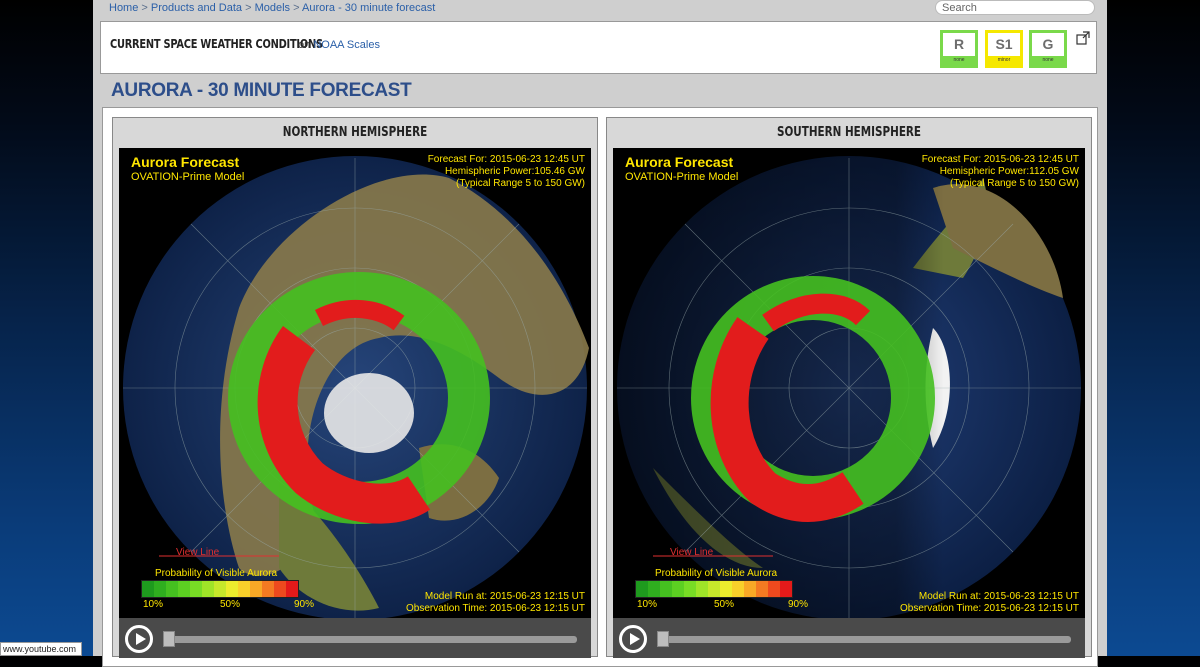 The height and width of the screenshot is (667, 1200). Describe the element at coordinates (196, 8) in the screenshot. I see `breadcrumb-products-link: Products and Data` at that location.